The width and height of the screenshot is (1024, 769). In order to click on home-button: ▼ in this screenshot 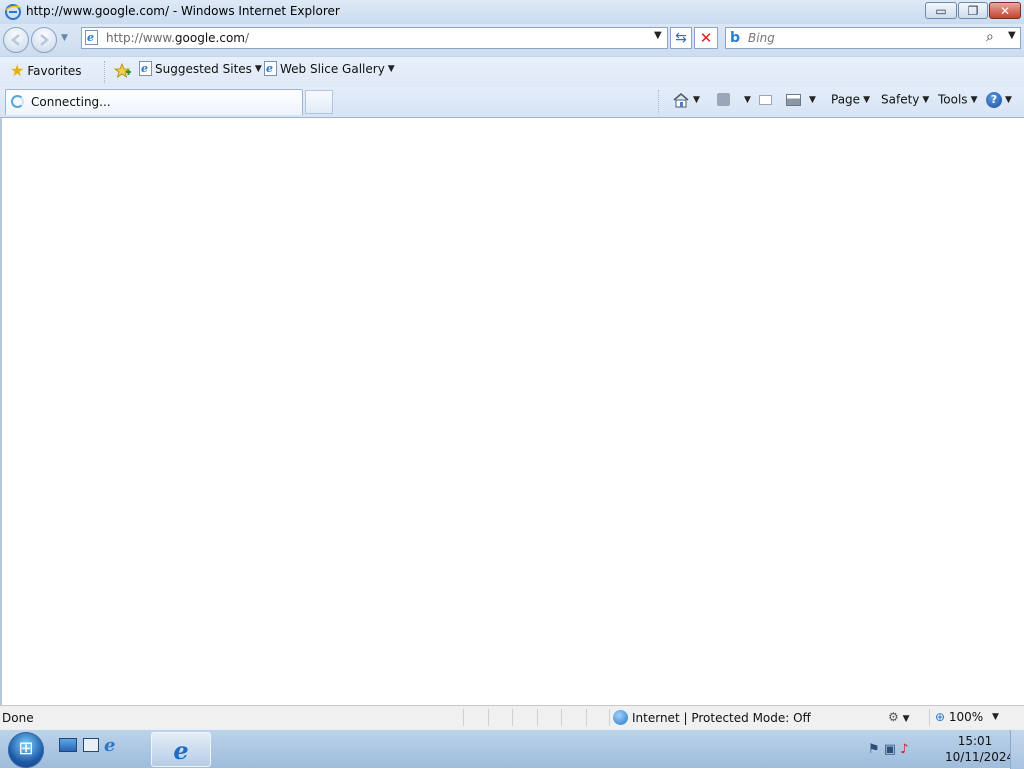, I will do `click(686, 102)`.